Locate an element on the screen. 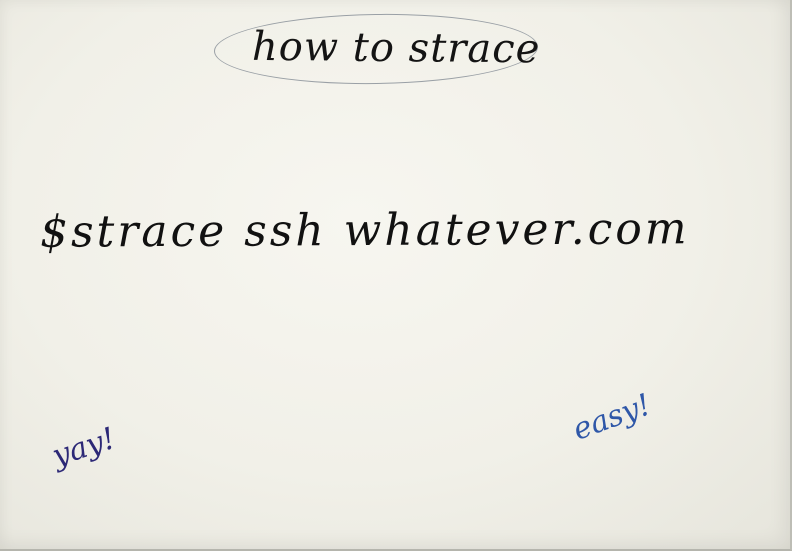 The height and width of the screenshot is (551, 792). strace-command: $strace ssh whatever.com is located at coordinates (364, 230).